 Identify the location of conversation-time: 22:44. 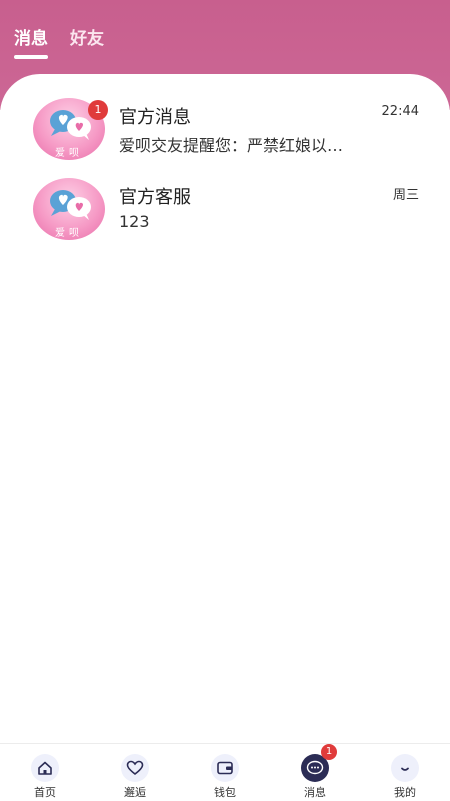
(400, 111).